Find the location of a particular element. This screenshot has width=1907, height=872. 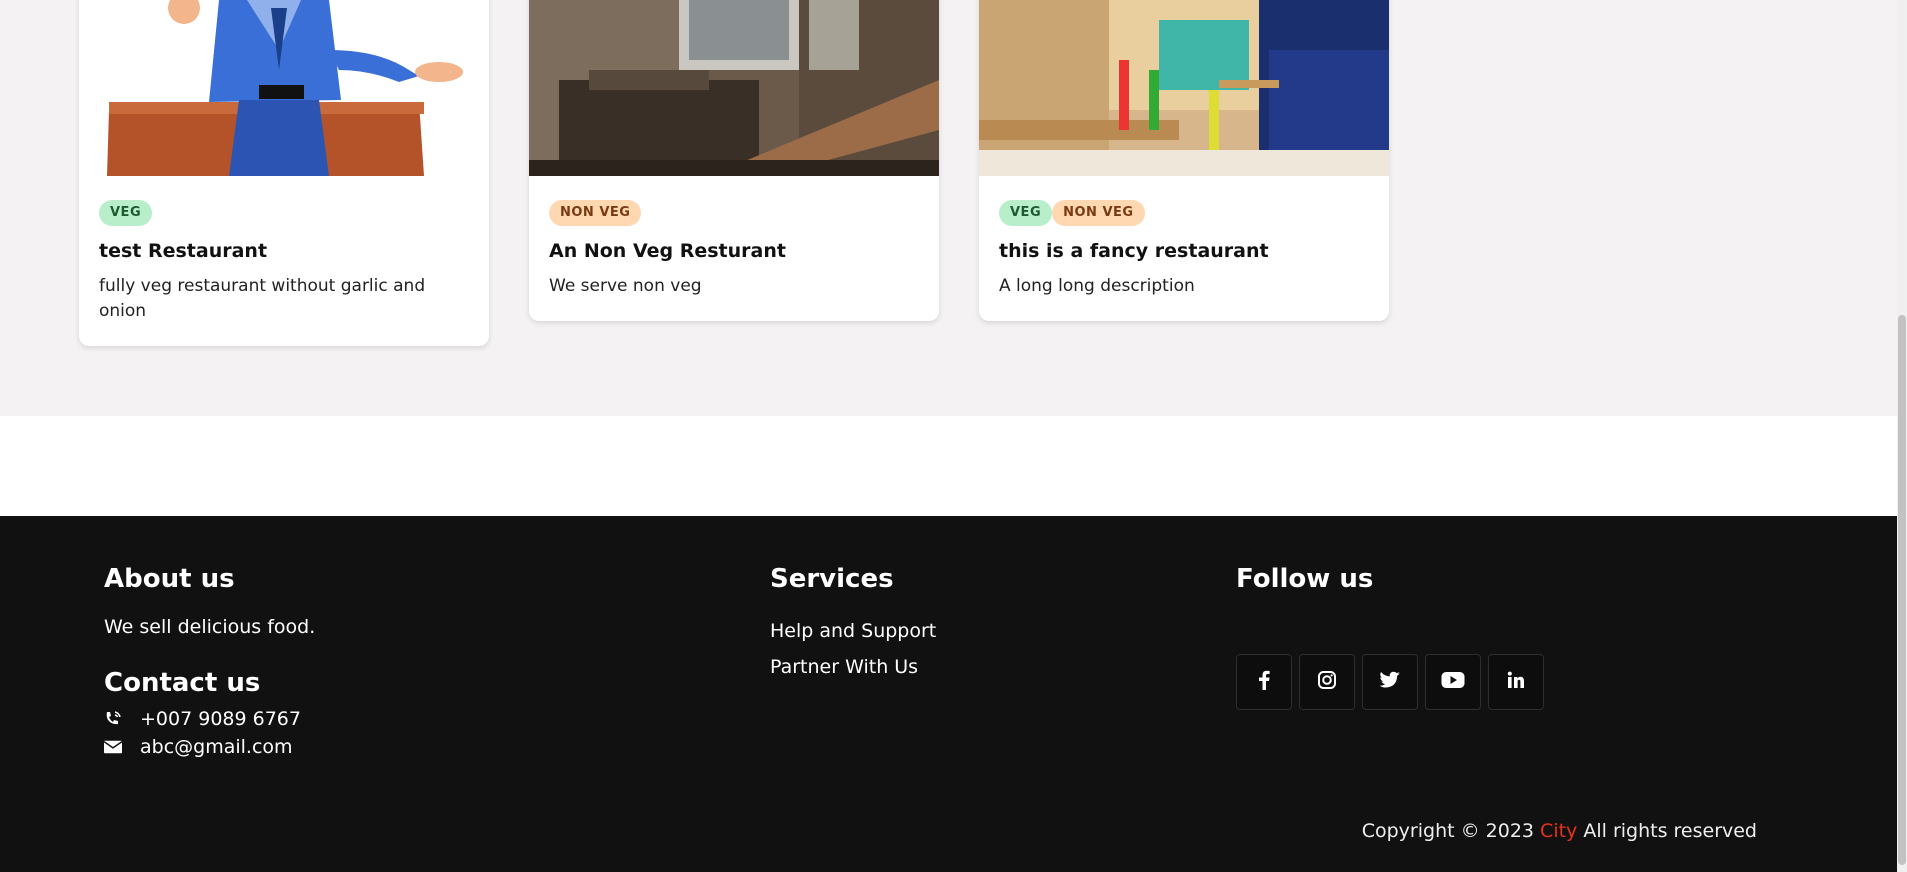

restaurant-title: this is a fancy restaurant is located at coordinates (1184, 251).